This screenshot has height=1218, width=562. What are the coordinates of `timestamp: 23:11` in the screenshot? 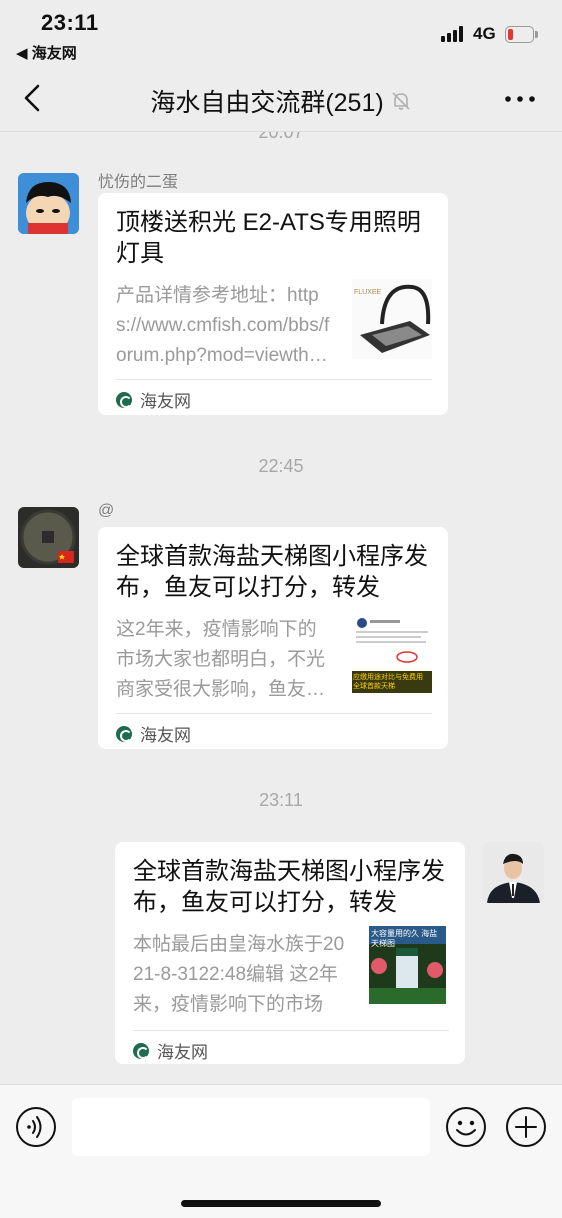 It's located at (281, 800).